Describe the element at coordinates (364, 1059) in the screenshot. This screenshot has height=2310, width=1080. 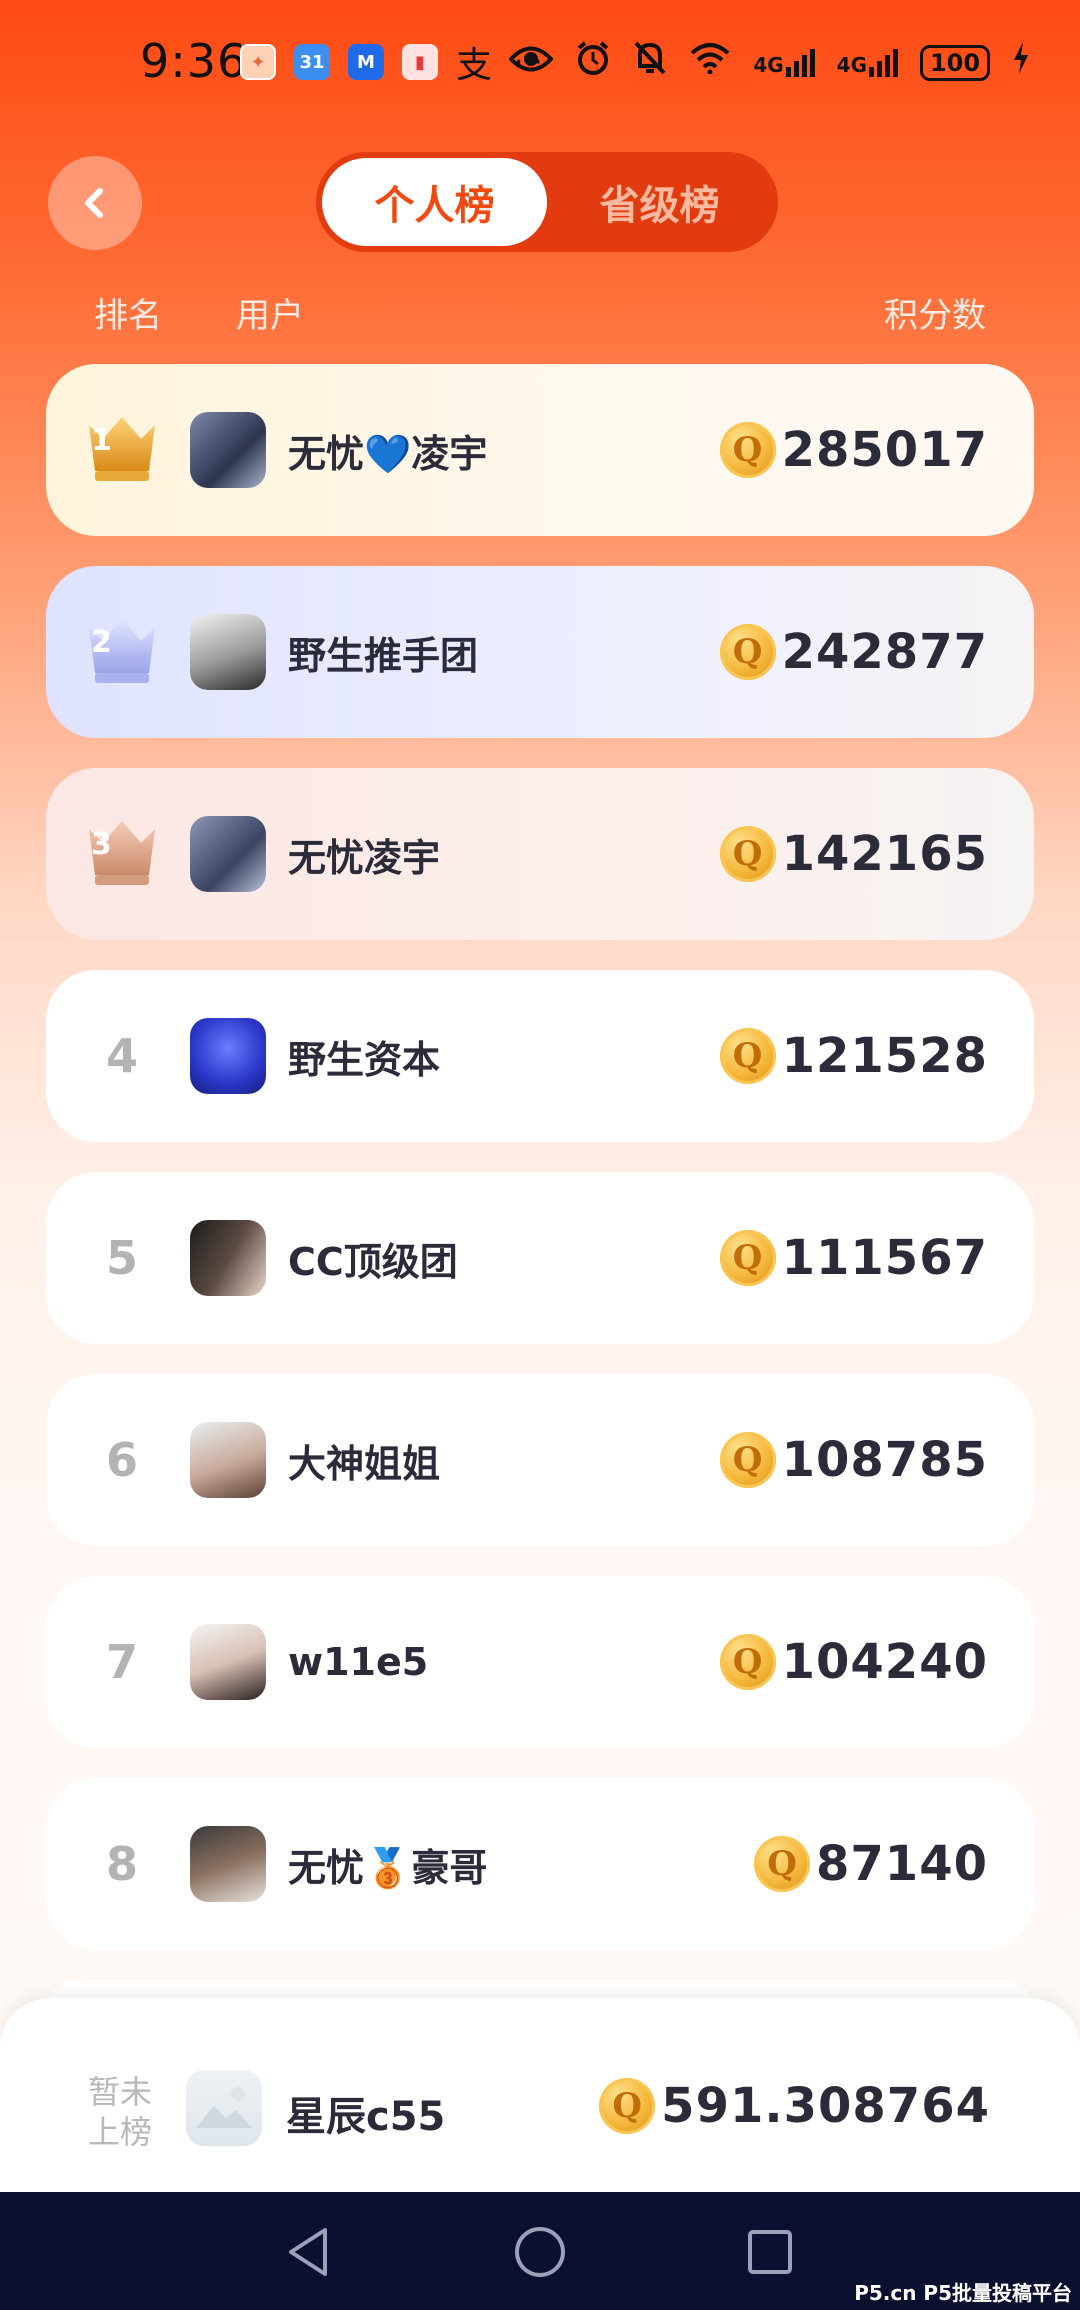
I see `username: 野生资本` at that location.